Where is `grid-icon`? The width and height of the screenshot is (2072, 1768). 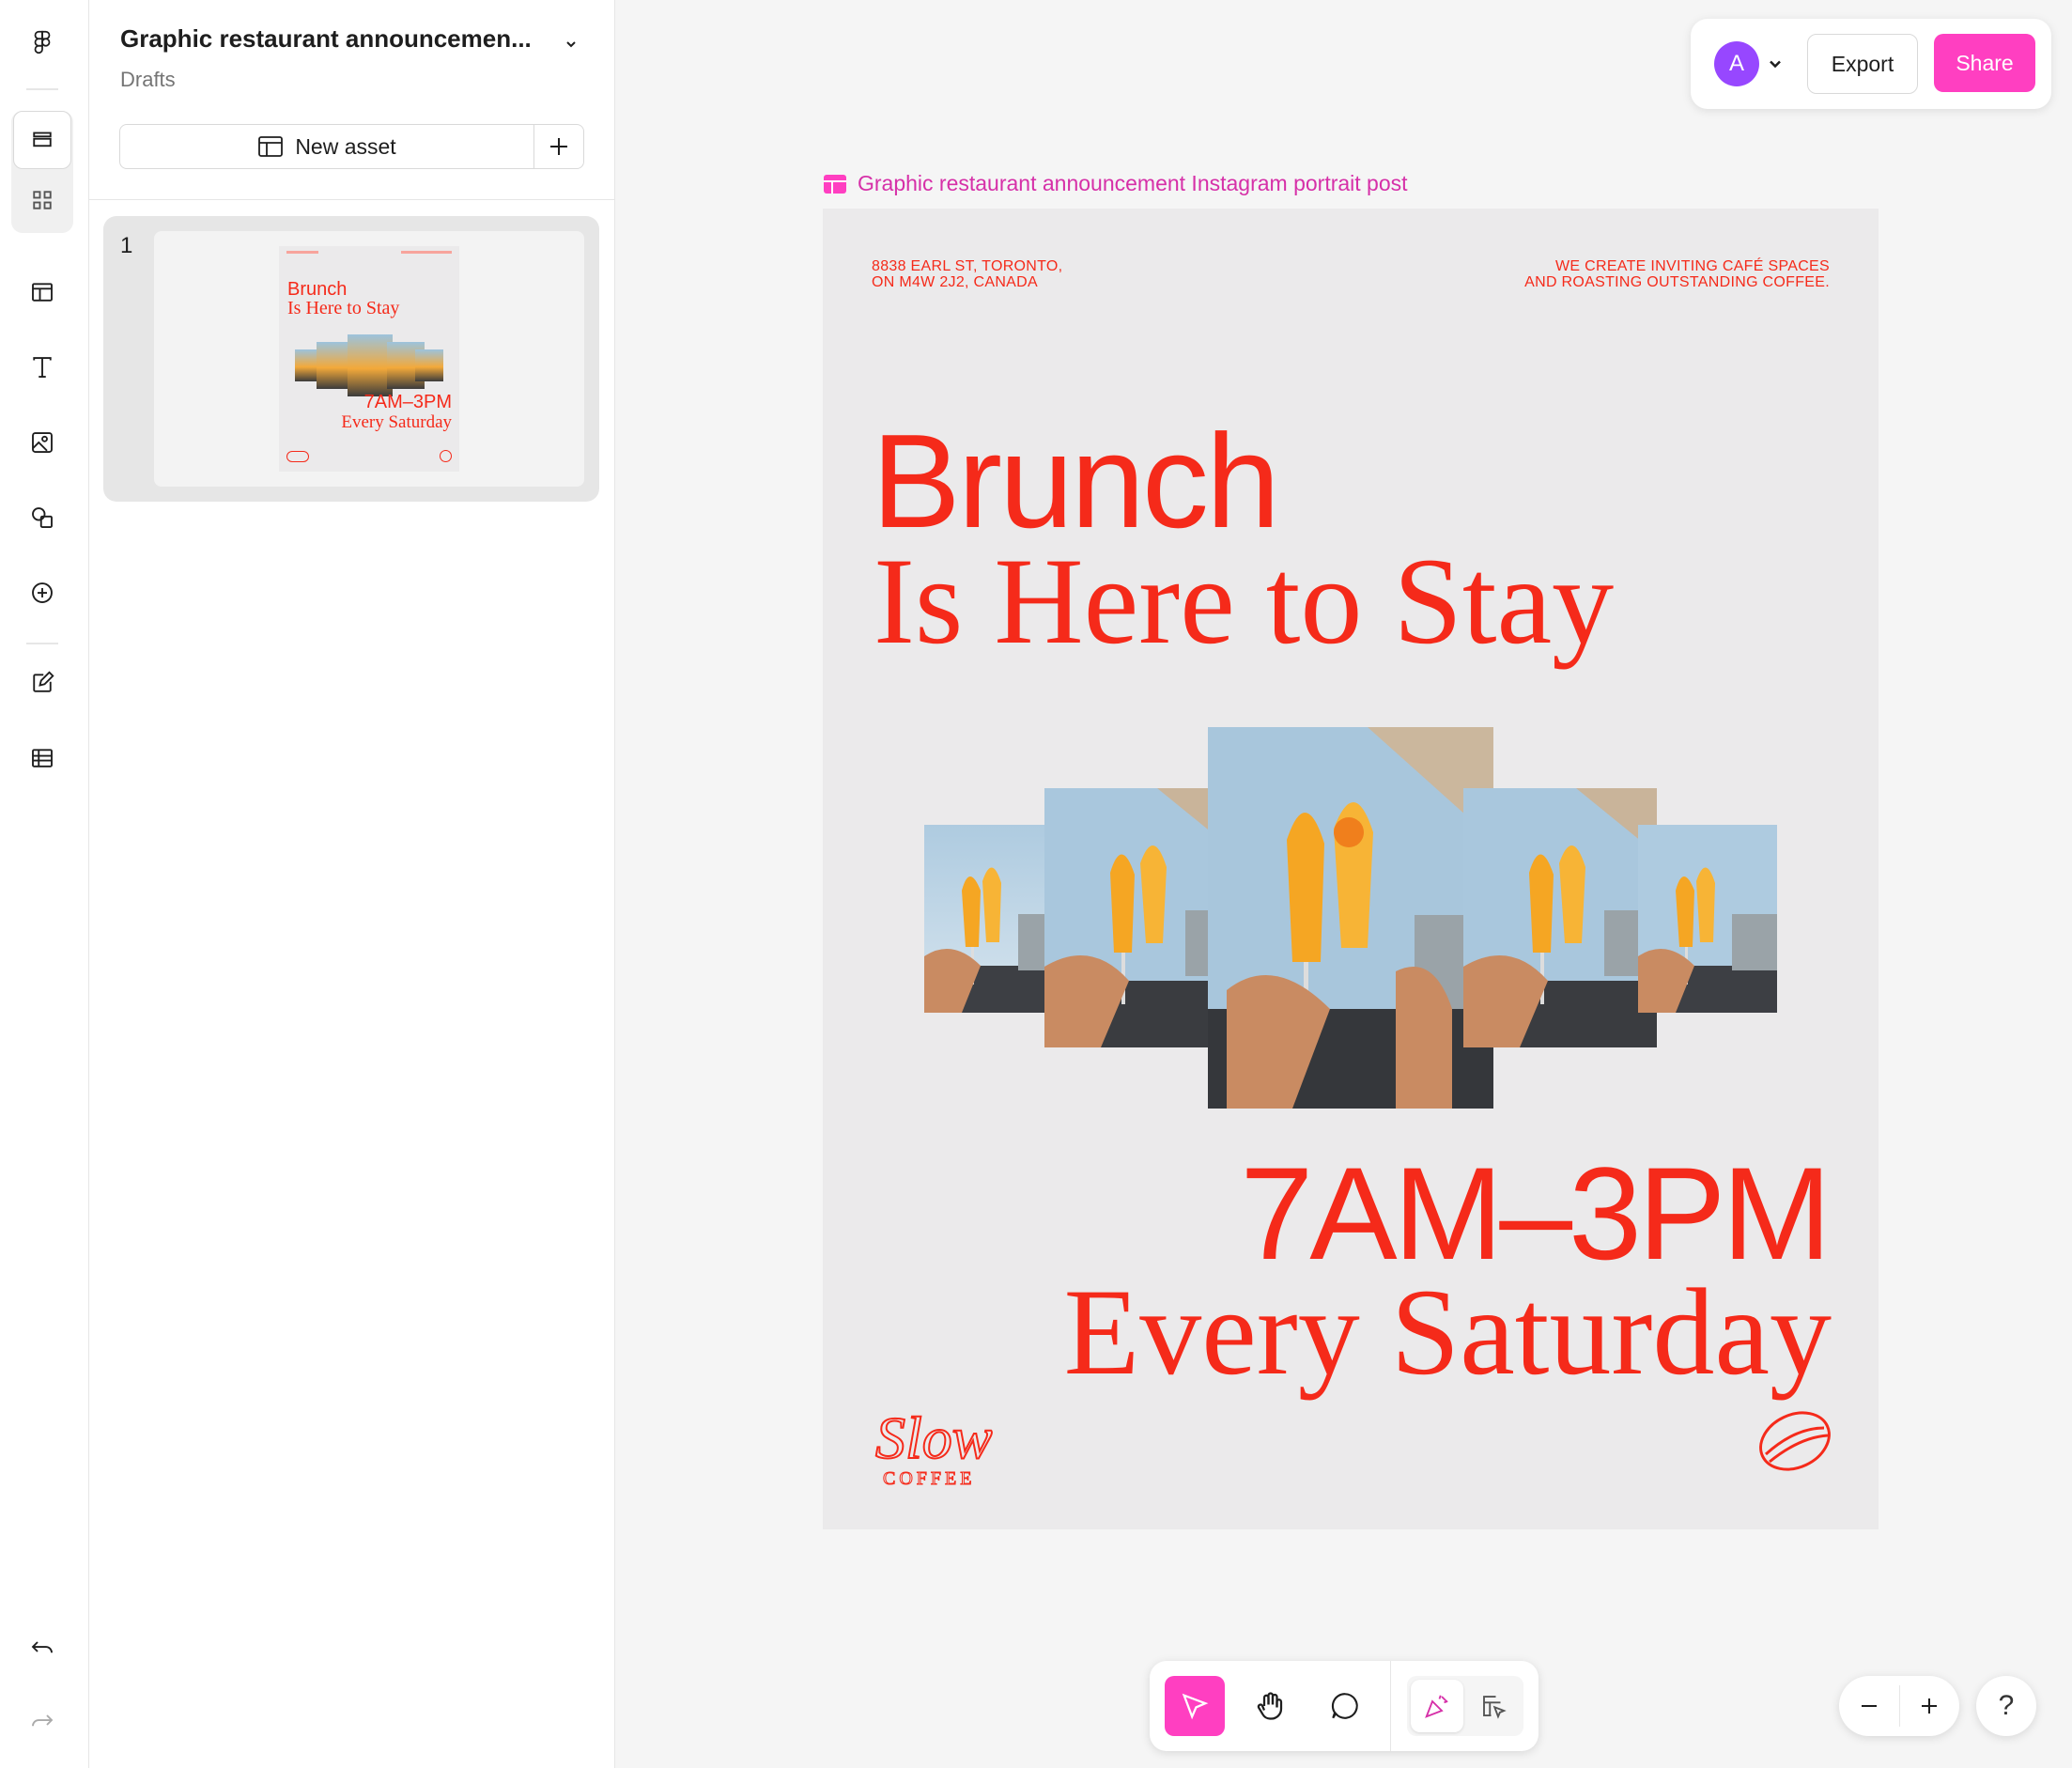
grid-icon is located at coordinates (42, 200).